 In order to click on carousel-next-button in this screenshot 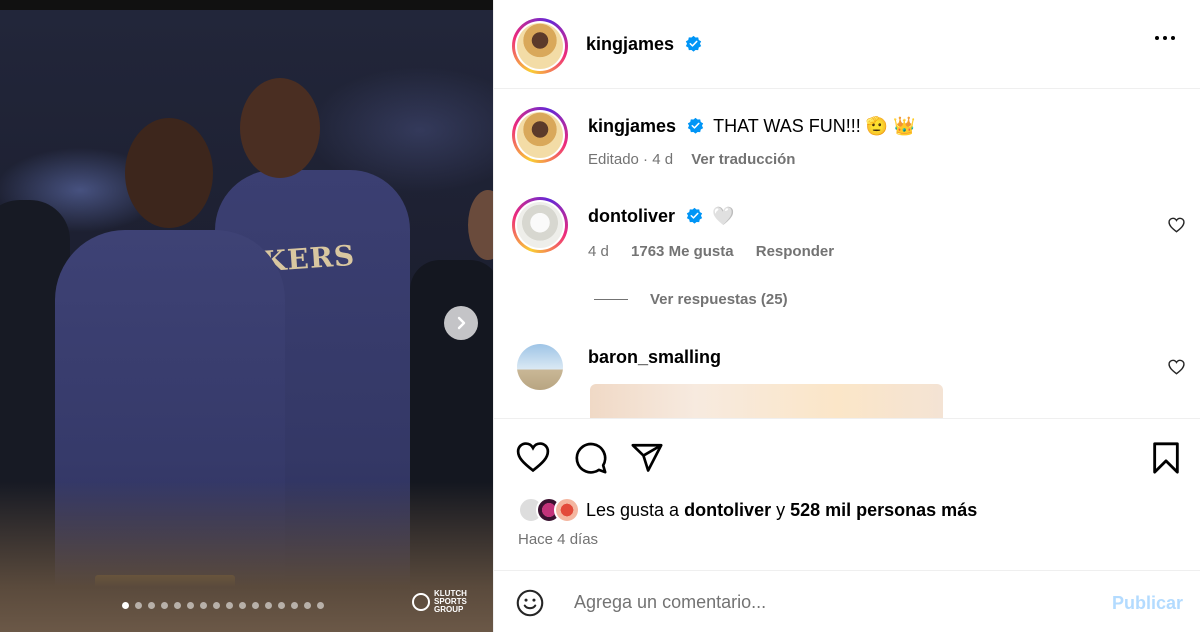, I will do `click(461, 323)`.